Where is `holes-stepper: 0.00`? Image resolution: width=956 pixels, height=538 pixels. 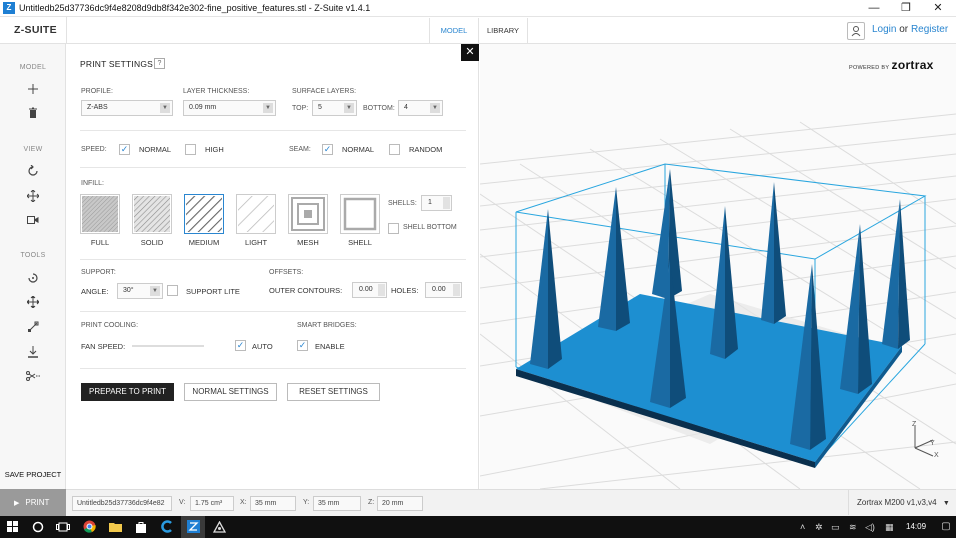 holes-stepper: 0.00 is located at coordinates (443, 290).